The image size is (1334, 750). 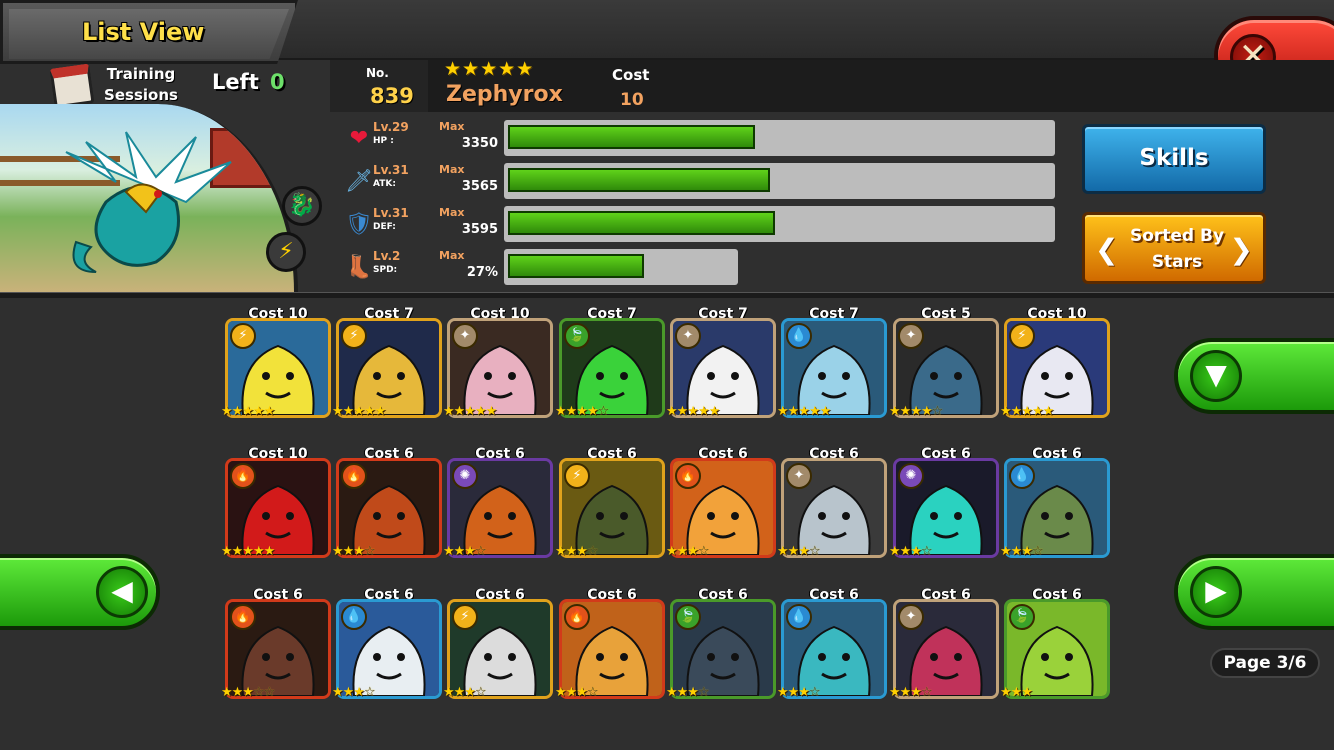 I want to click on monster-card: Cost 10 ✦ ★★★★★, so click(x=501, y=371).